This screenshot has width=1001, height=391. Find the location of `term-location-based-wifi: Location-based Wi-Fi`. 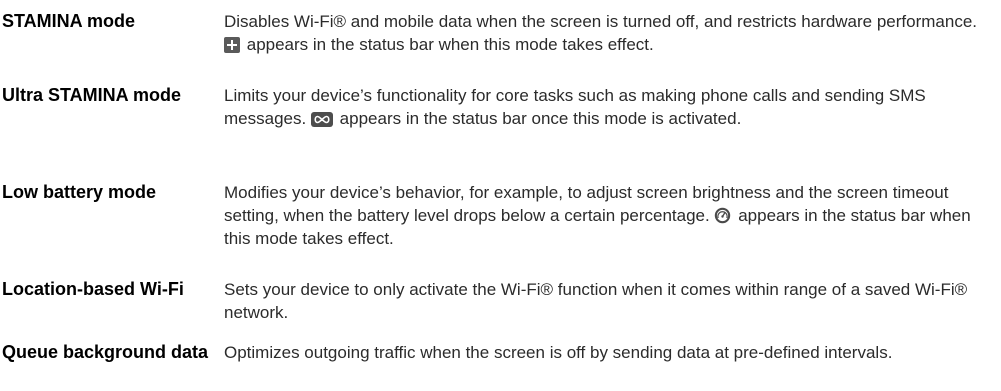

term-location-based-wifi: Location-based Wi-Fi is located at coordinates (93, 289).